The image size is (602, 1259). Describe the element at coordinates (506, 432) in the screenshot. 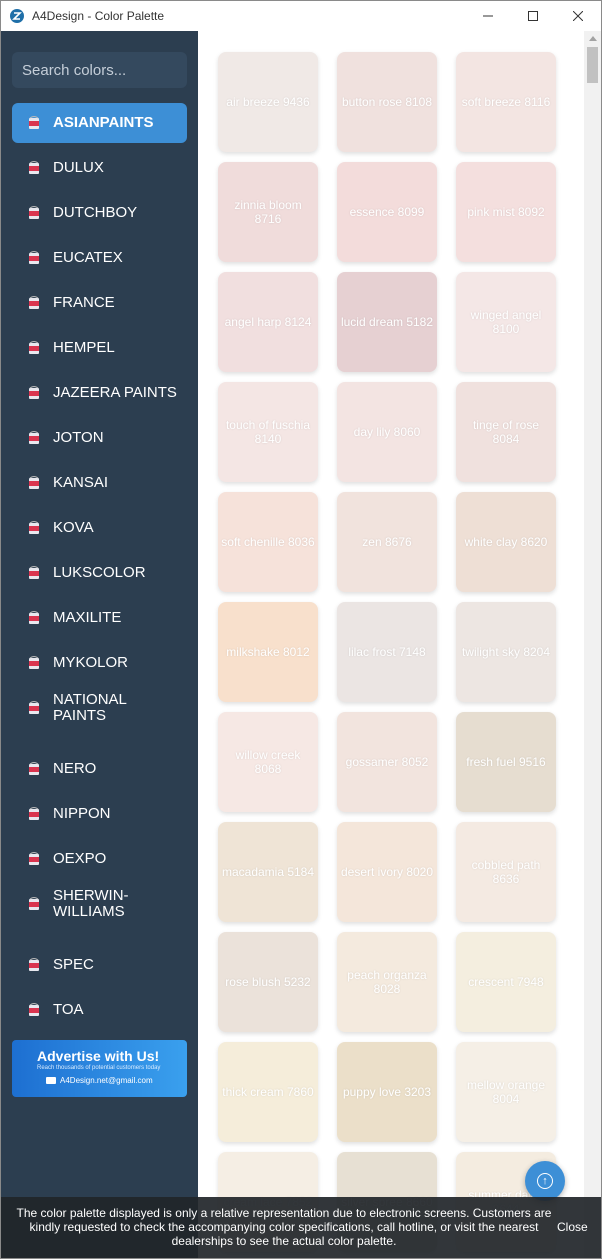

I see `color-swatch: tinge of rose 8084` at that location.